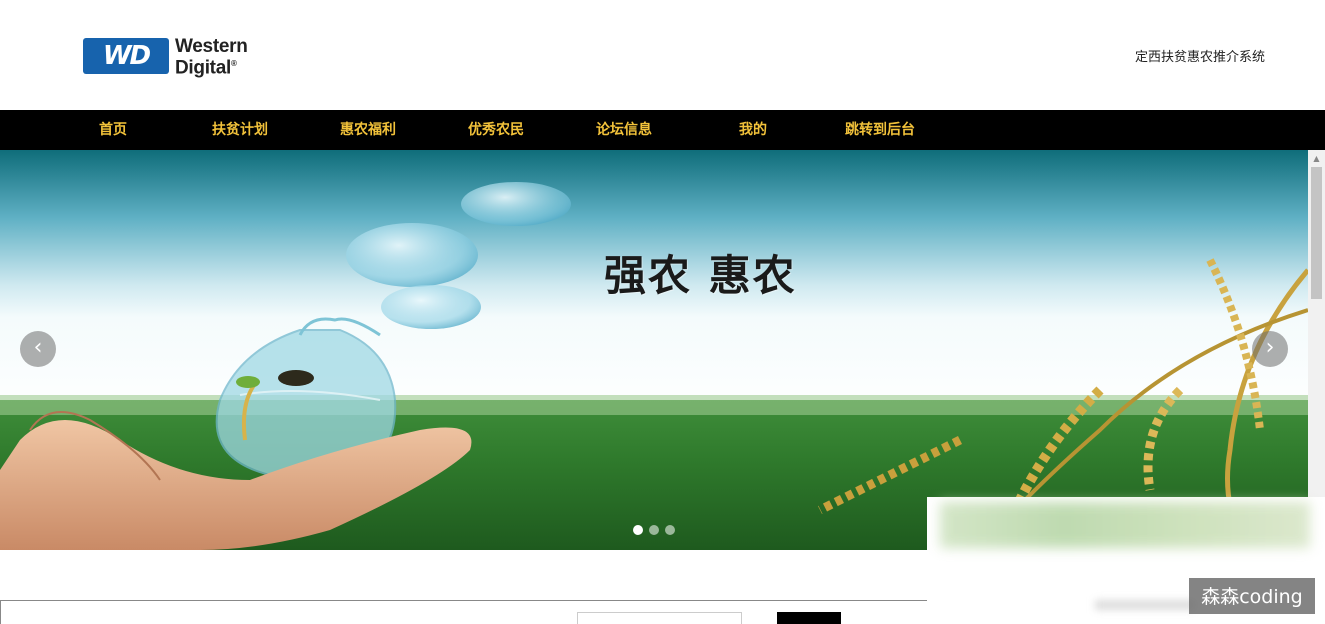 Image resolution: width=1325 pixels, height=624 pixels. I want to click on carousel-indicators, so click(657, 527).